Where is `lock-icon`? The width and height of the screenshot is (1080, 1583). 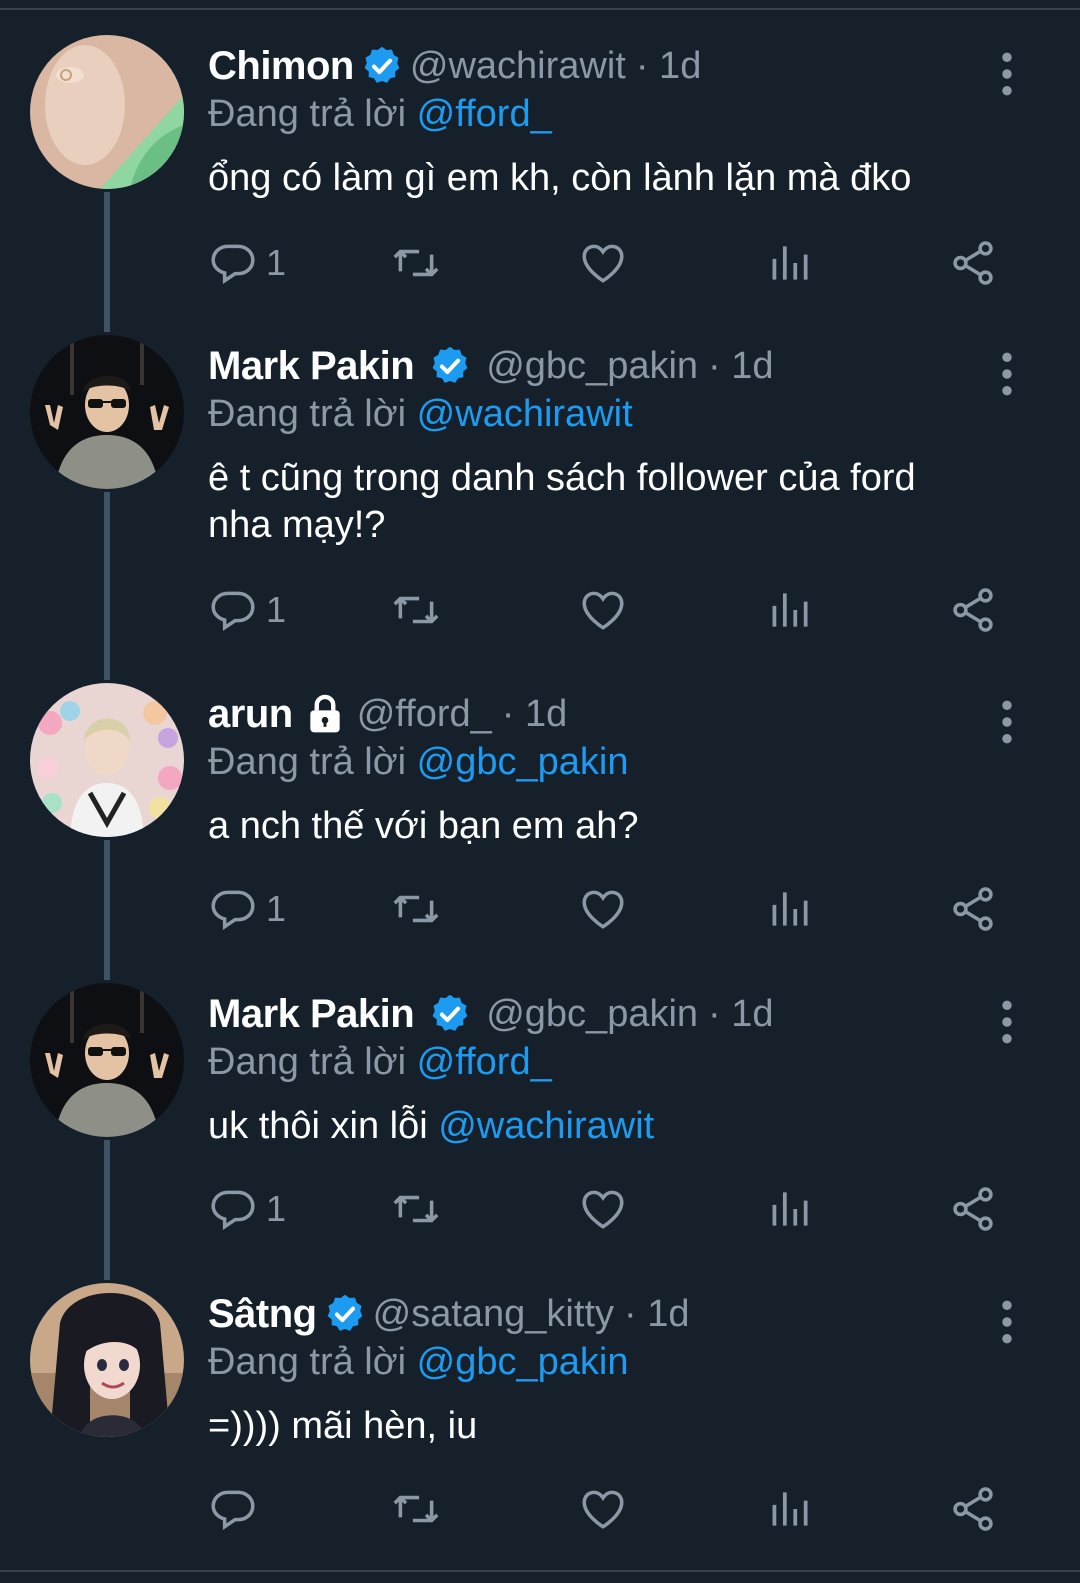
lock-icon is located at coordinates (325, 714).